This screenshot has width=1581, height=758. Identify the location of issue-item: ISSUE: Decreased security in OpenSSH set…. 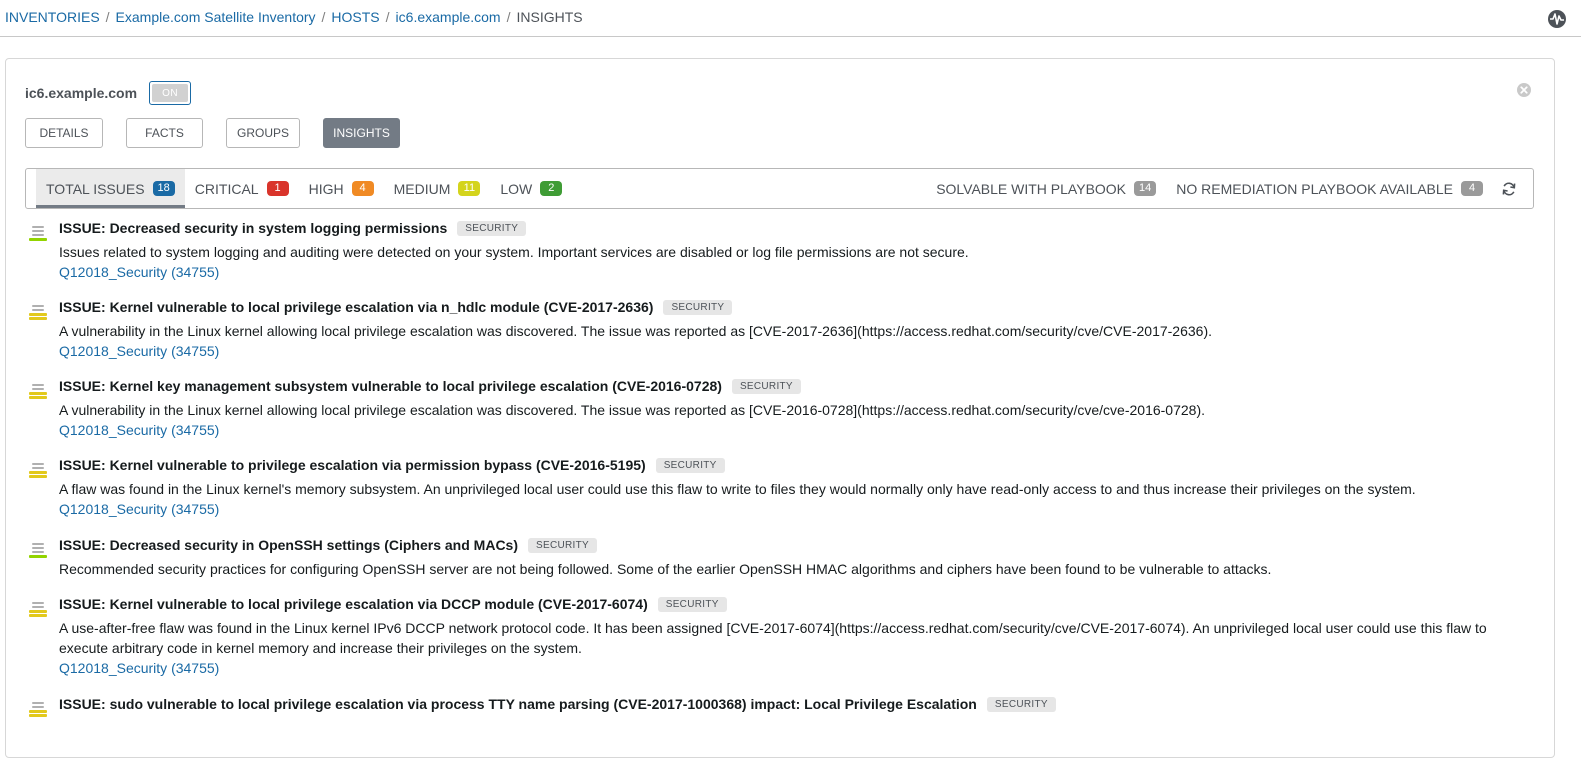
(792, 564).